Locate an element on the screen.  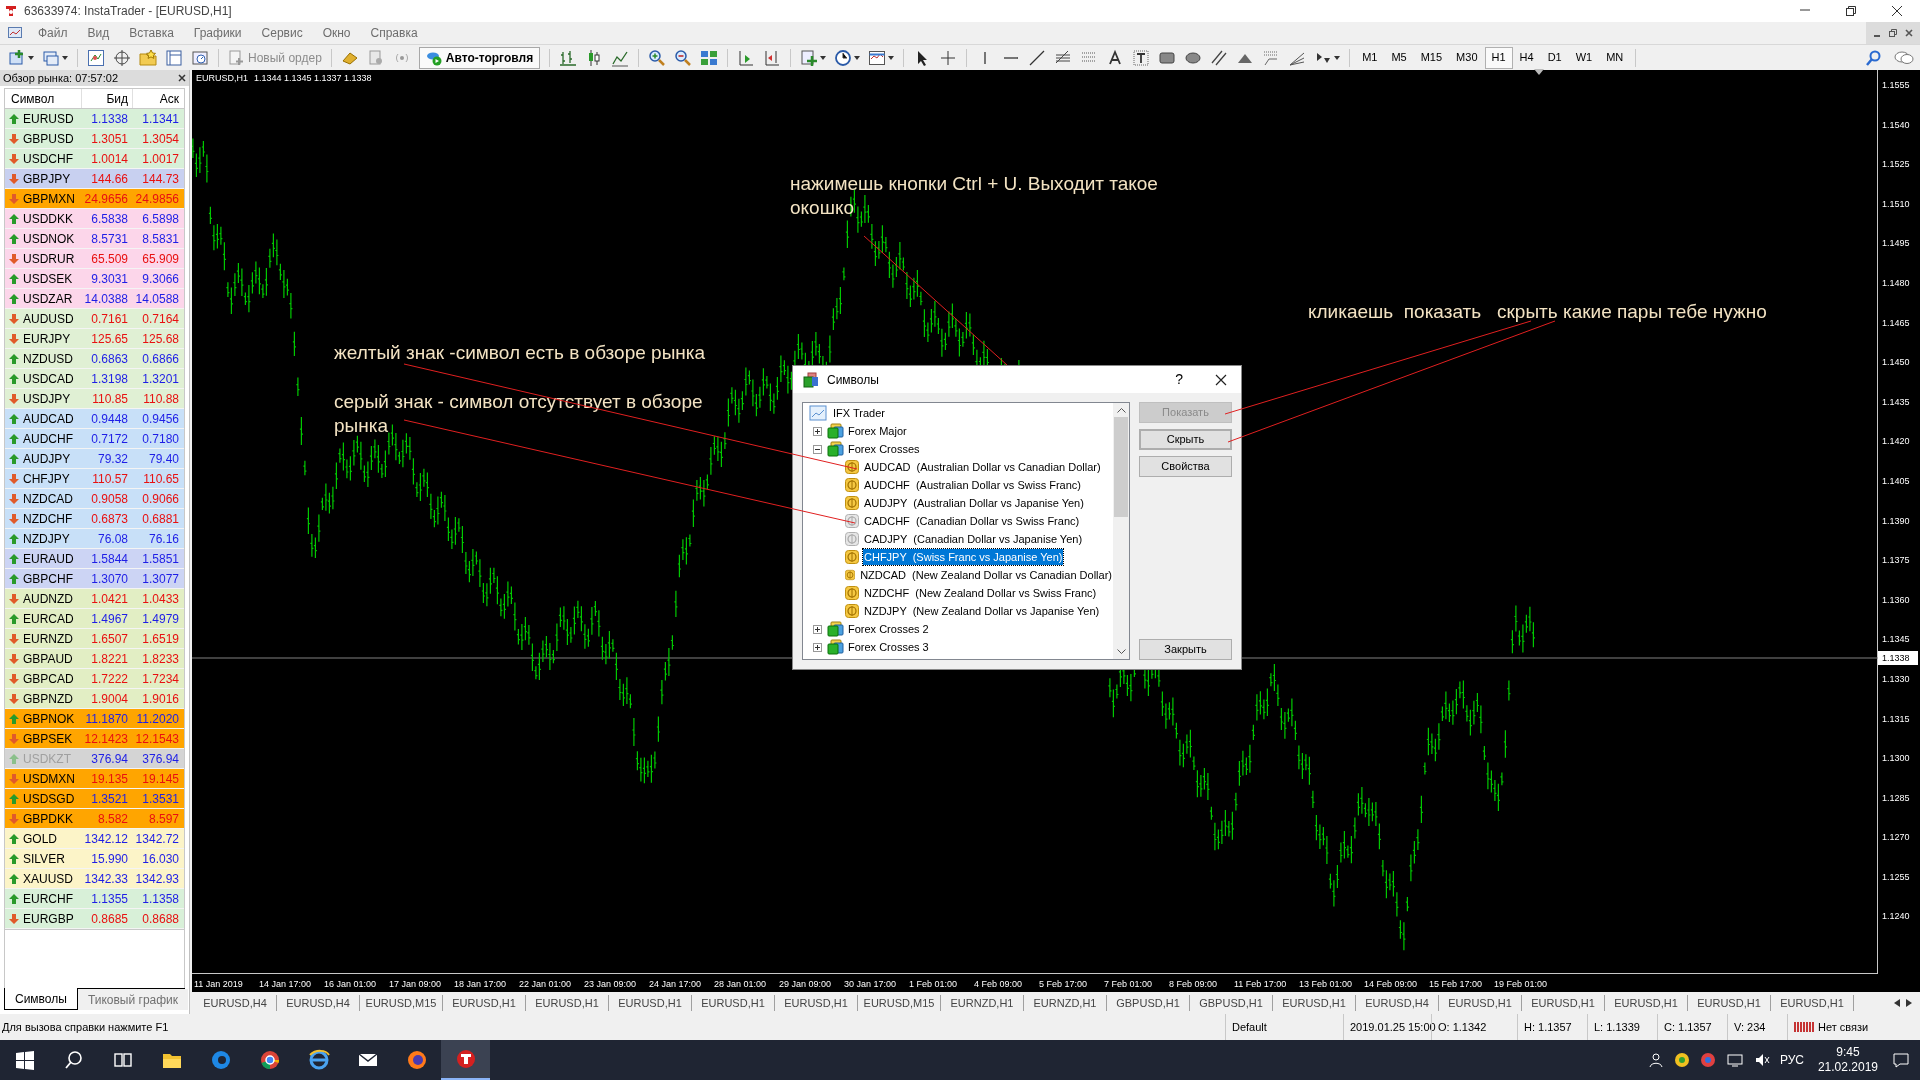
menu-item: Вставка is located at coordinates (151, 33).